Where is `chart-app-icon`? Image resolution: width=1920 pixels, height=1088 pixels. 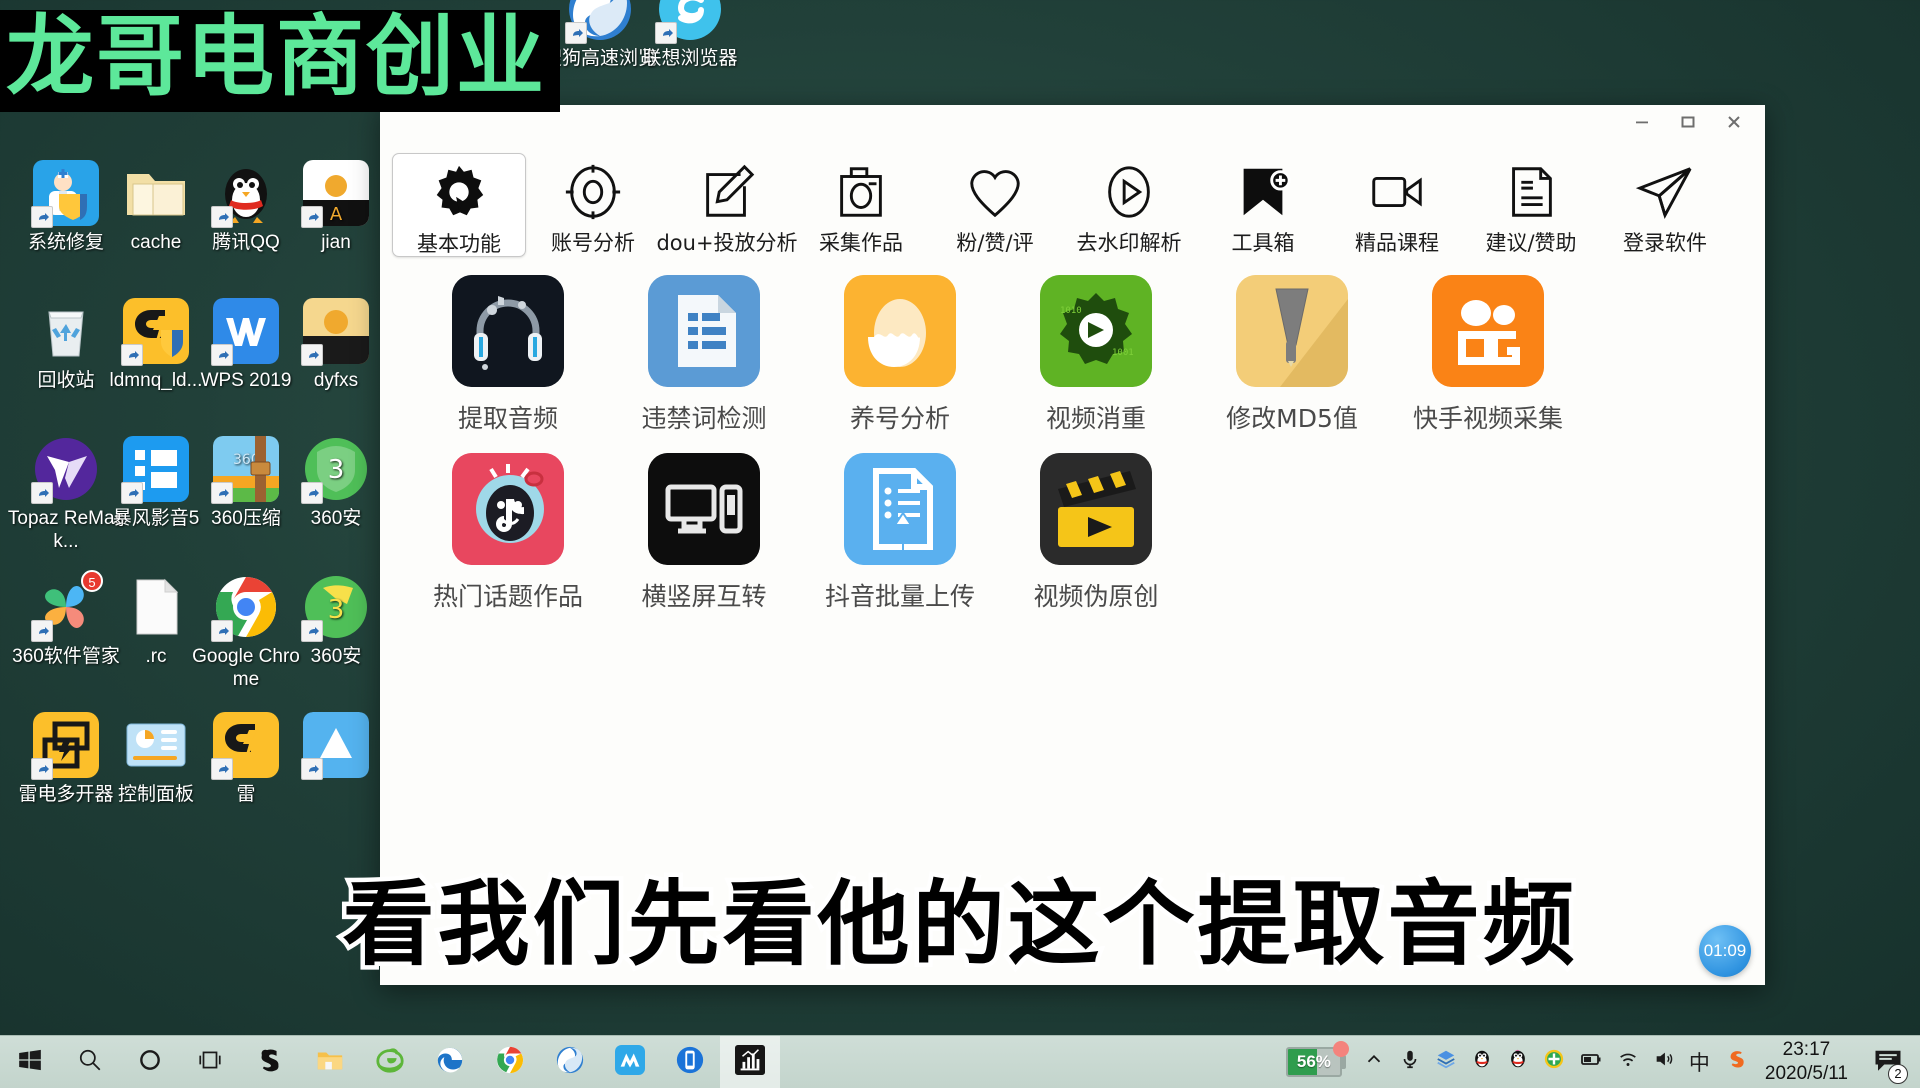 chart-app-icon is located at coordinates (750, 1062).